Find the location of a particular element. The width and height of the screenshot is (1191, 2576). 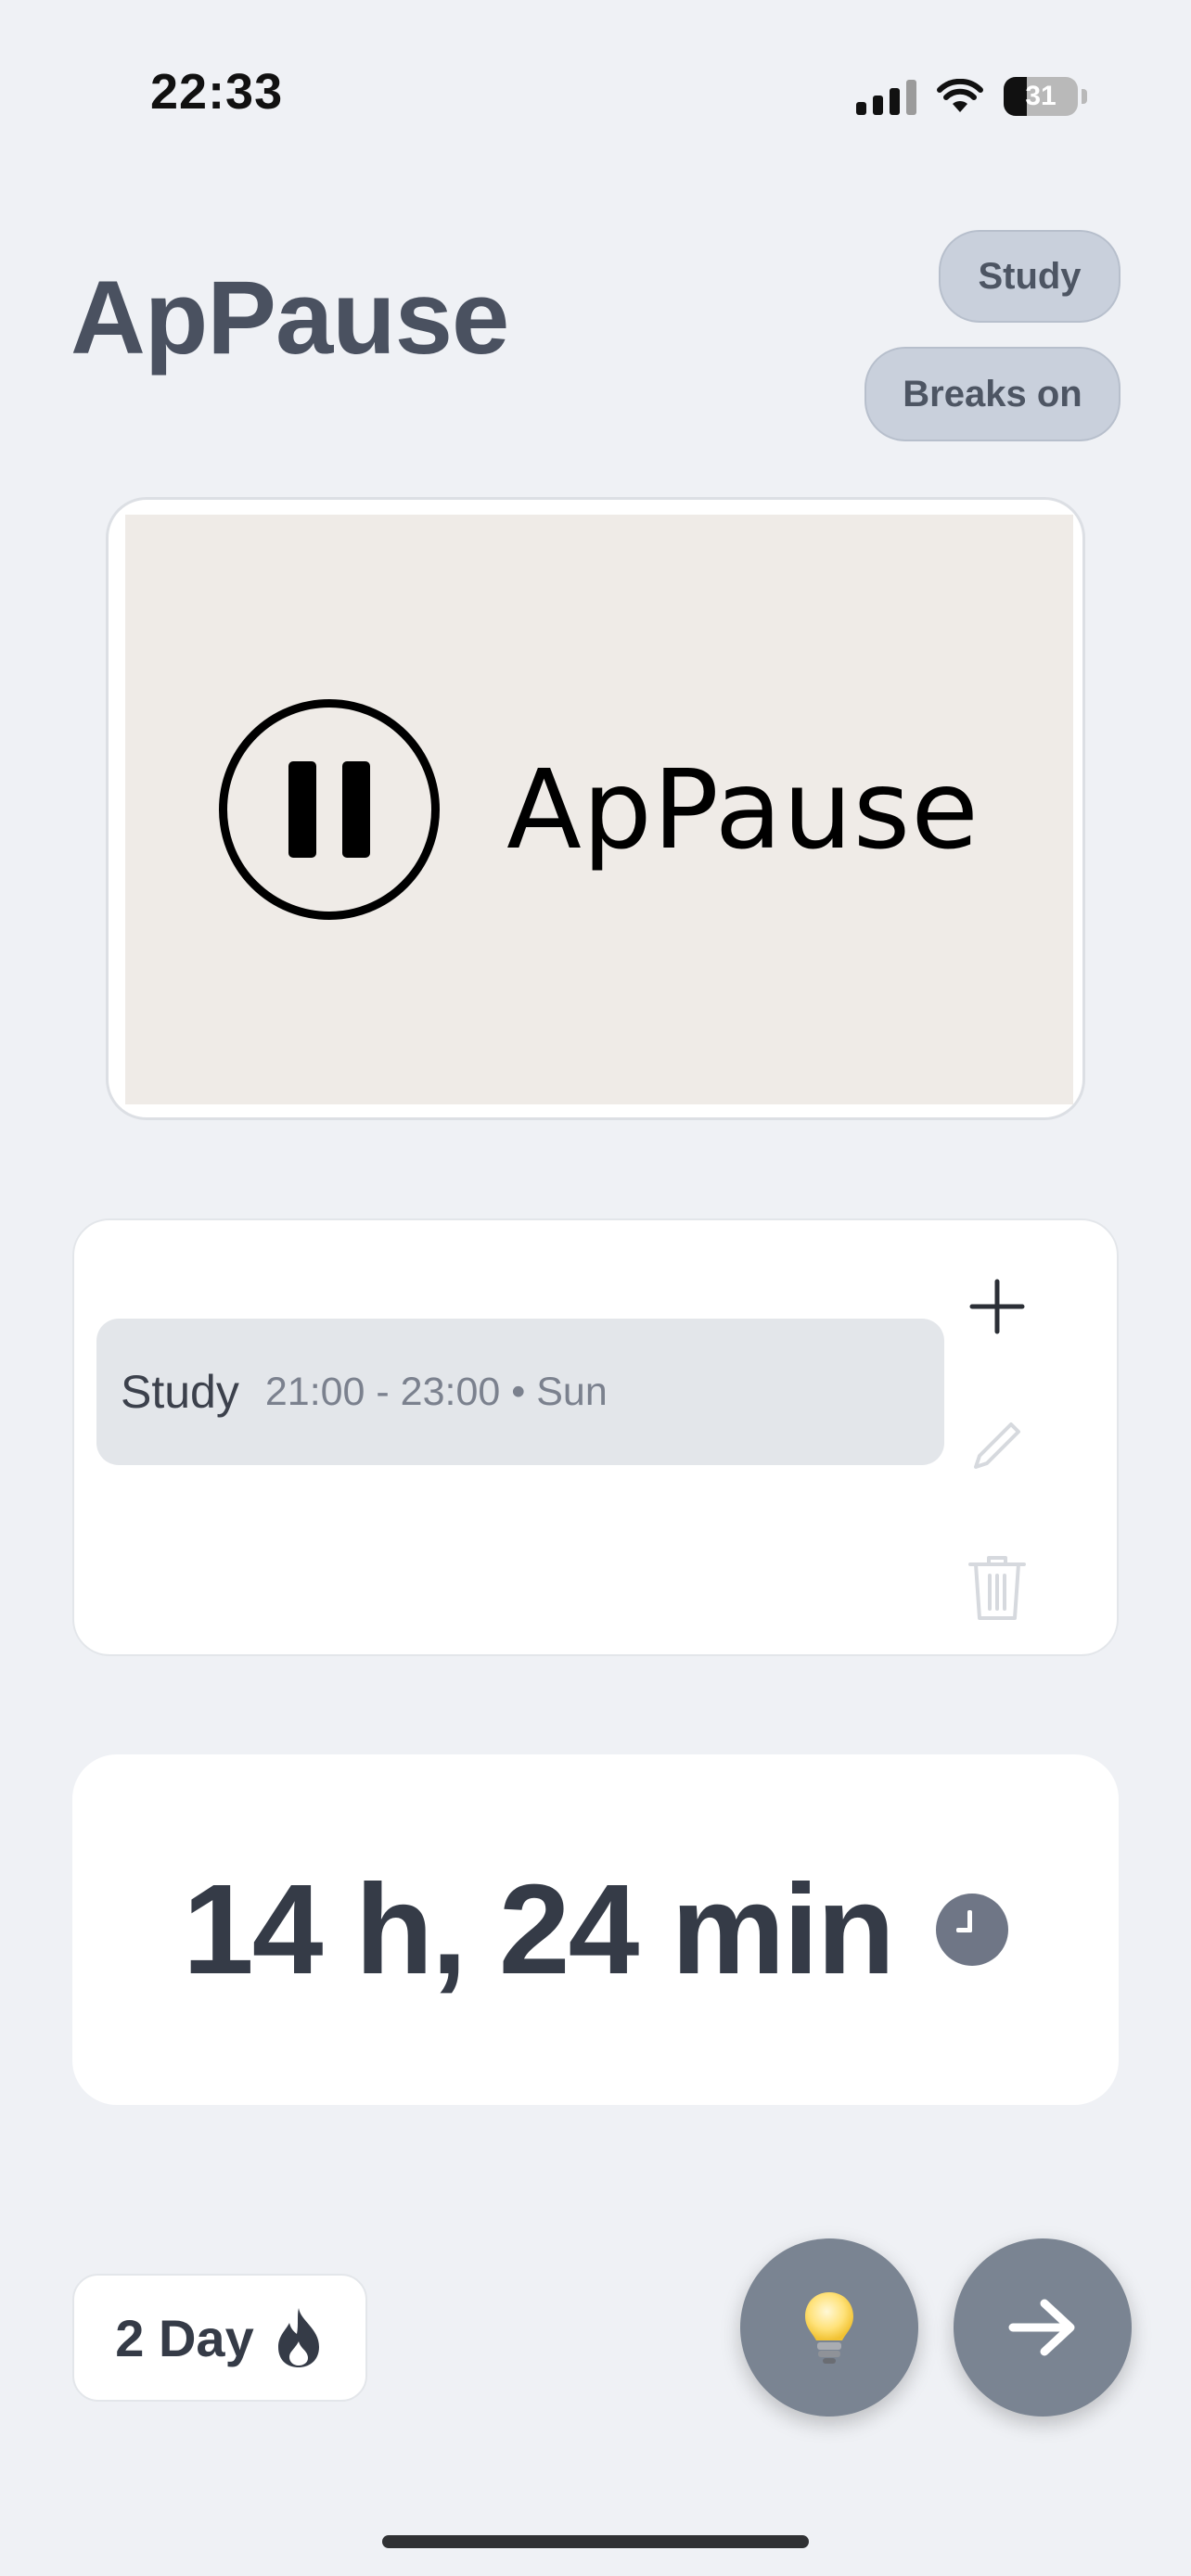

pencil-icon is located at coordinates (997, 1445).